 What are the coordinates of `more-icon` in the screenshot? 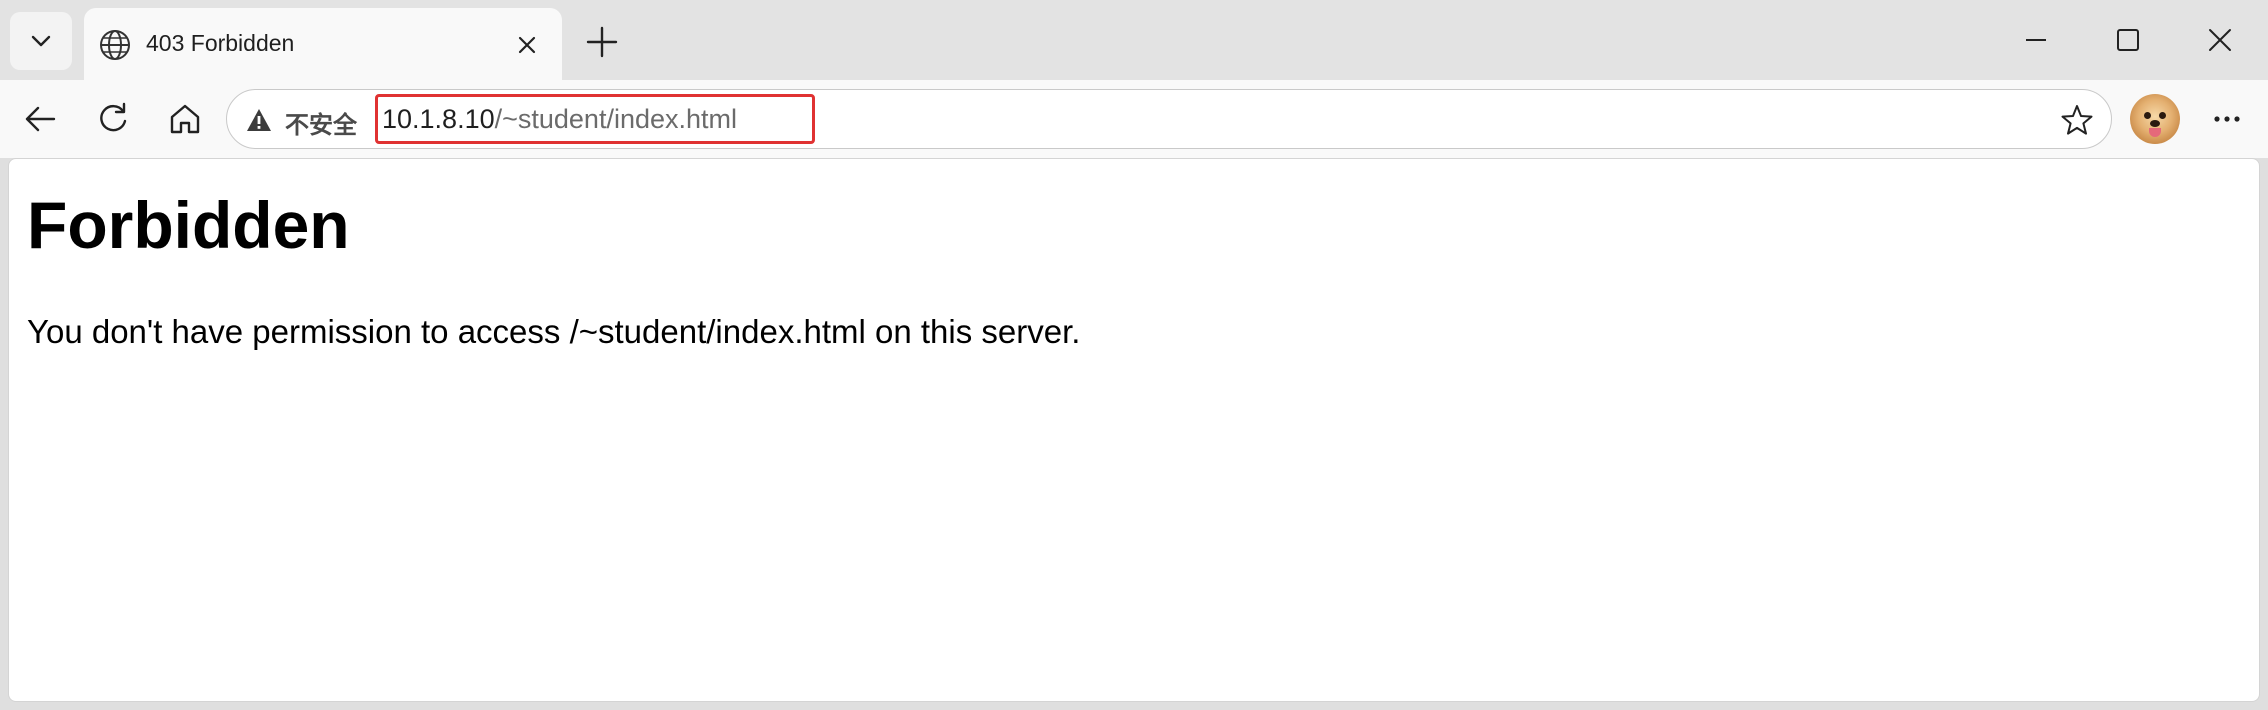 It's located at (2227, 119).